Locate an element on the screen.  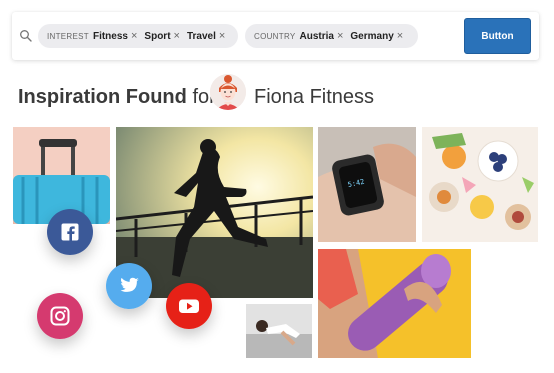
persona-name: Fiona Fitness is located at coordinates (314, 97).